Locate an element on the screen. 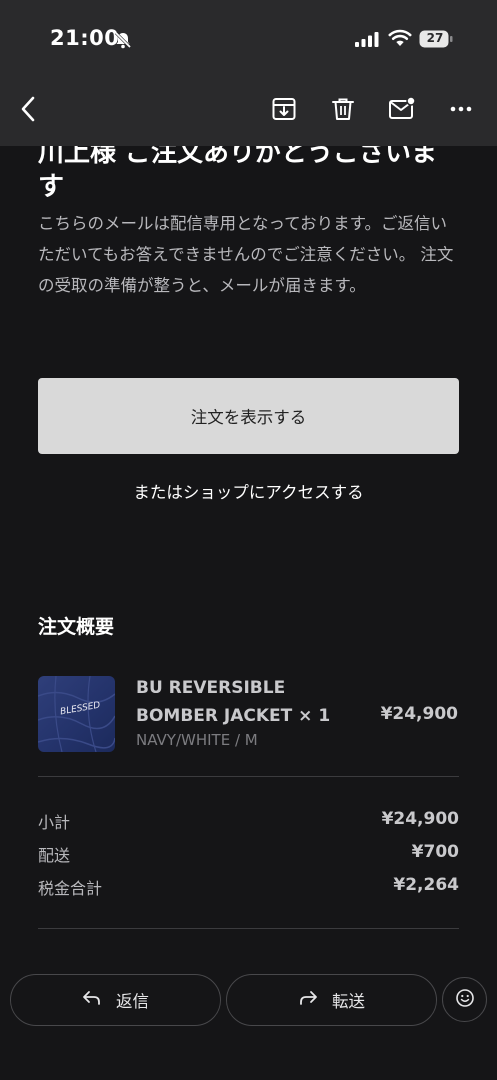 Image resolution: width=497 pixels, height=1080 pixels. reply-arrow-icon is located at coordinates (92, 1000).